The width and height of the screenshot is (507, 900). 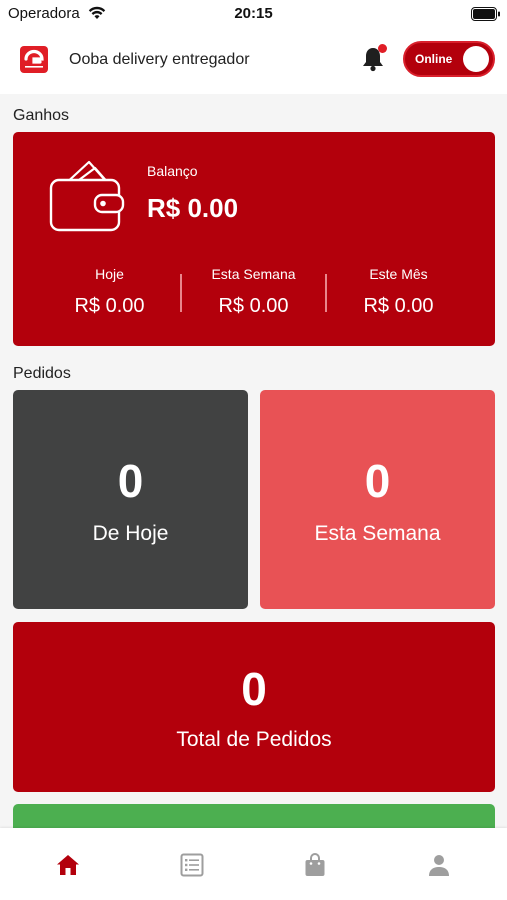 I want to click on app-logo, so click(x=34, y=59).